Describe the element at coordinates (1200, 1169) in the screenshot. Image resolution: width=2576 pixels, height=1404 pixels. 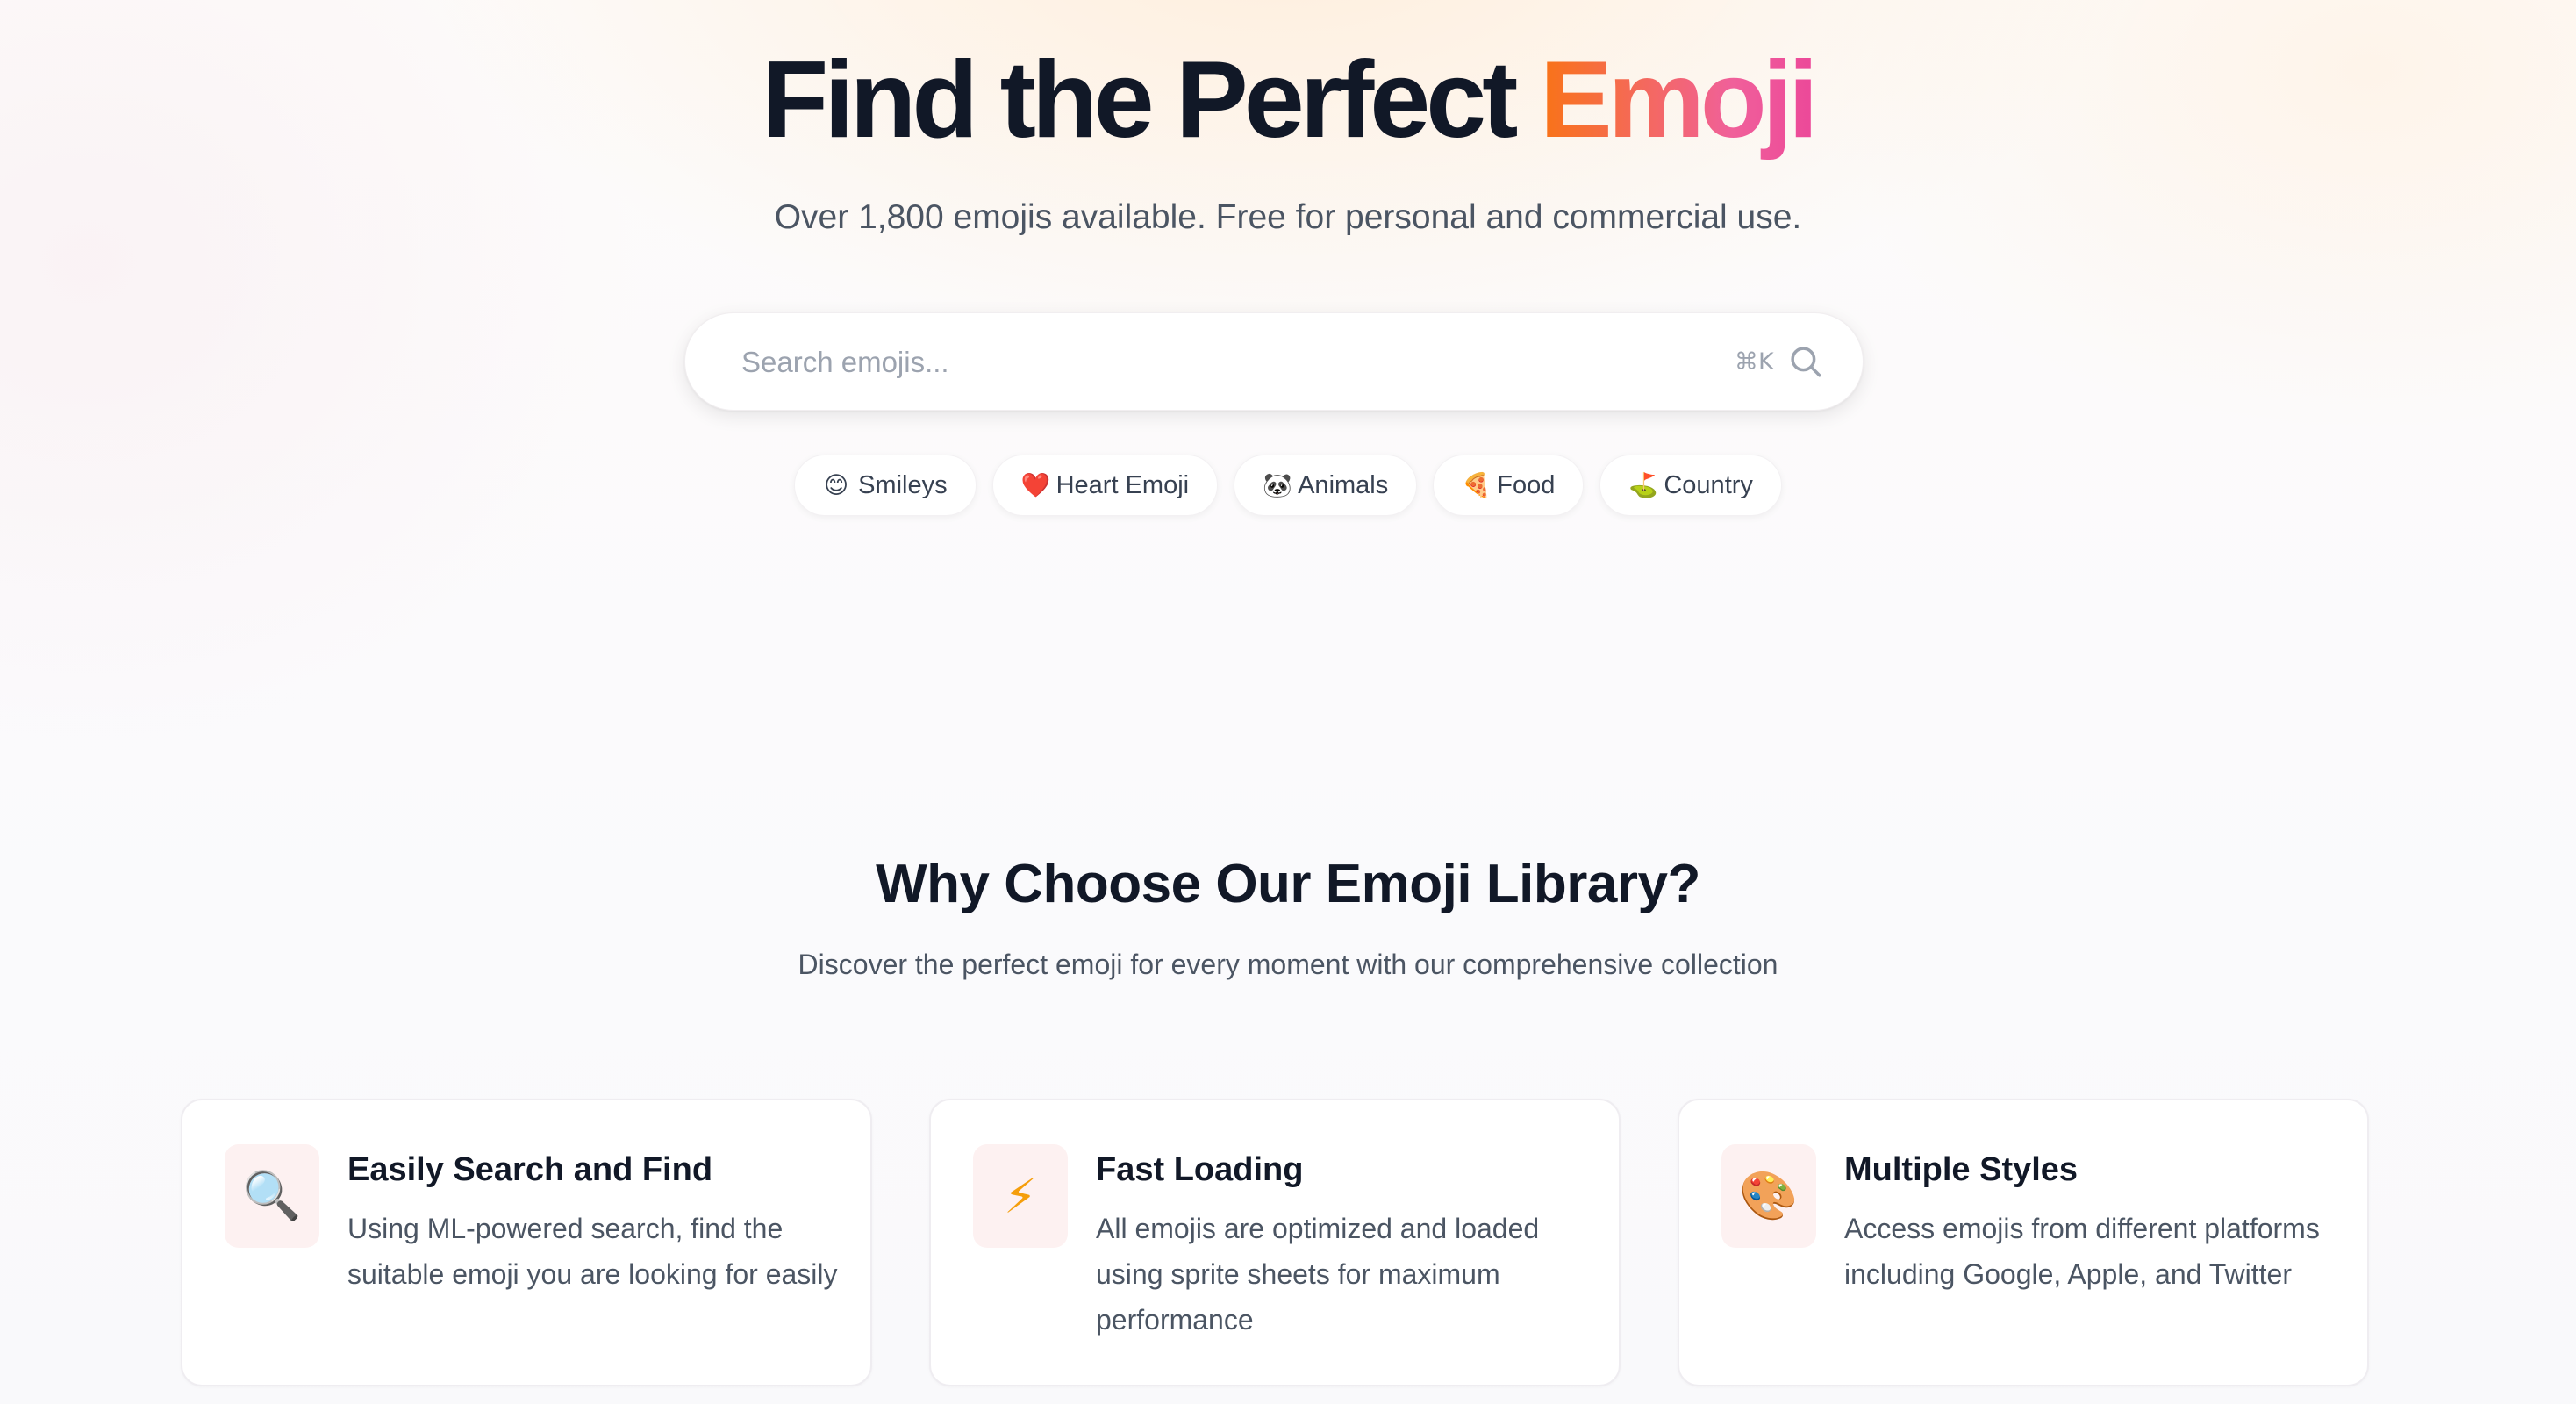
I see `feature-title: Fast Loading` at that location.